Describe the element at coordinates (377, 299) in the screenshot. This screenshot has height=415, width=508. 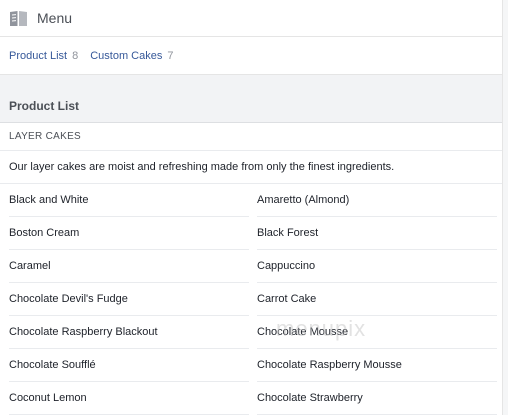
I see `menu-item: Carrot Cake` at that location.